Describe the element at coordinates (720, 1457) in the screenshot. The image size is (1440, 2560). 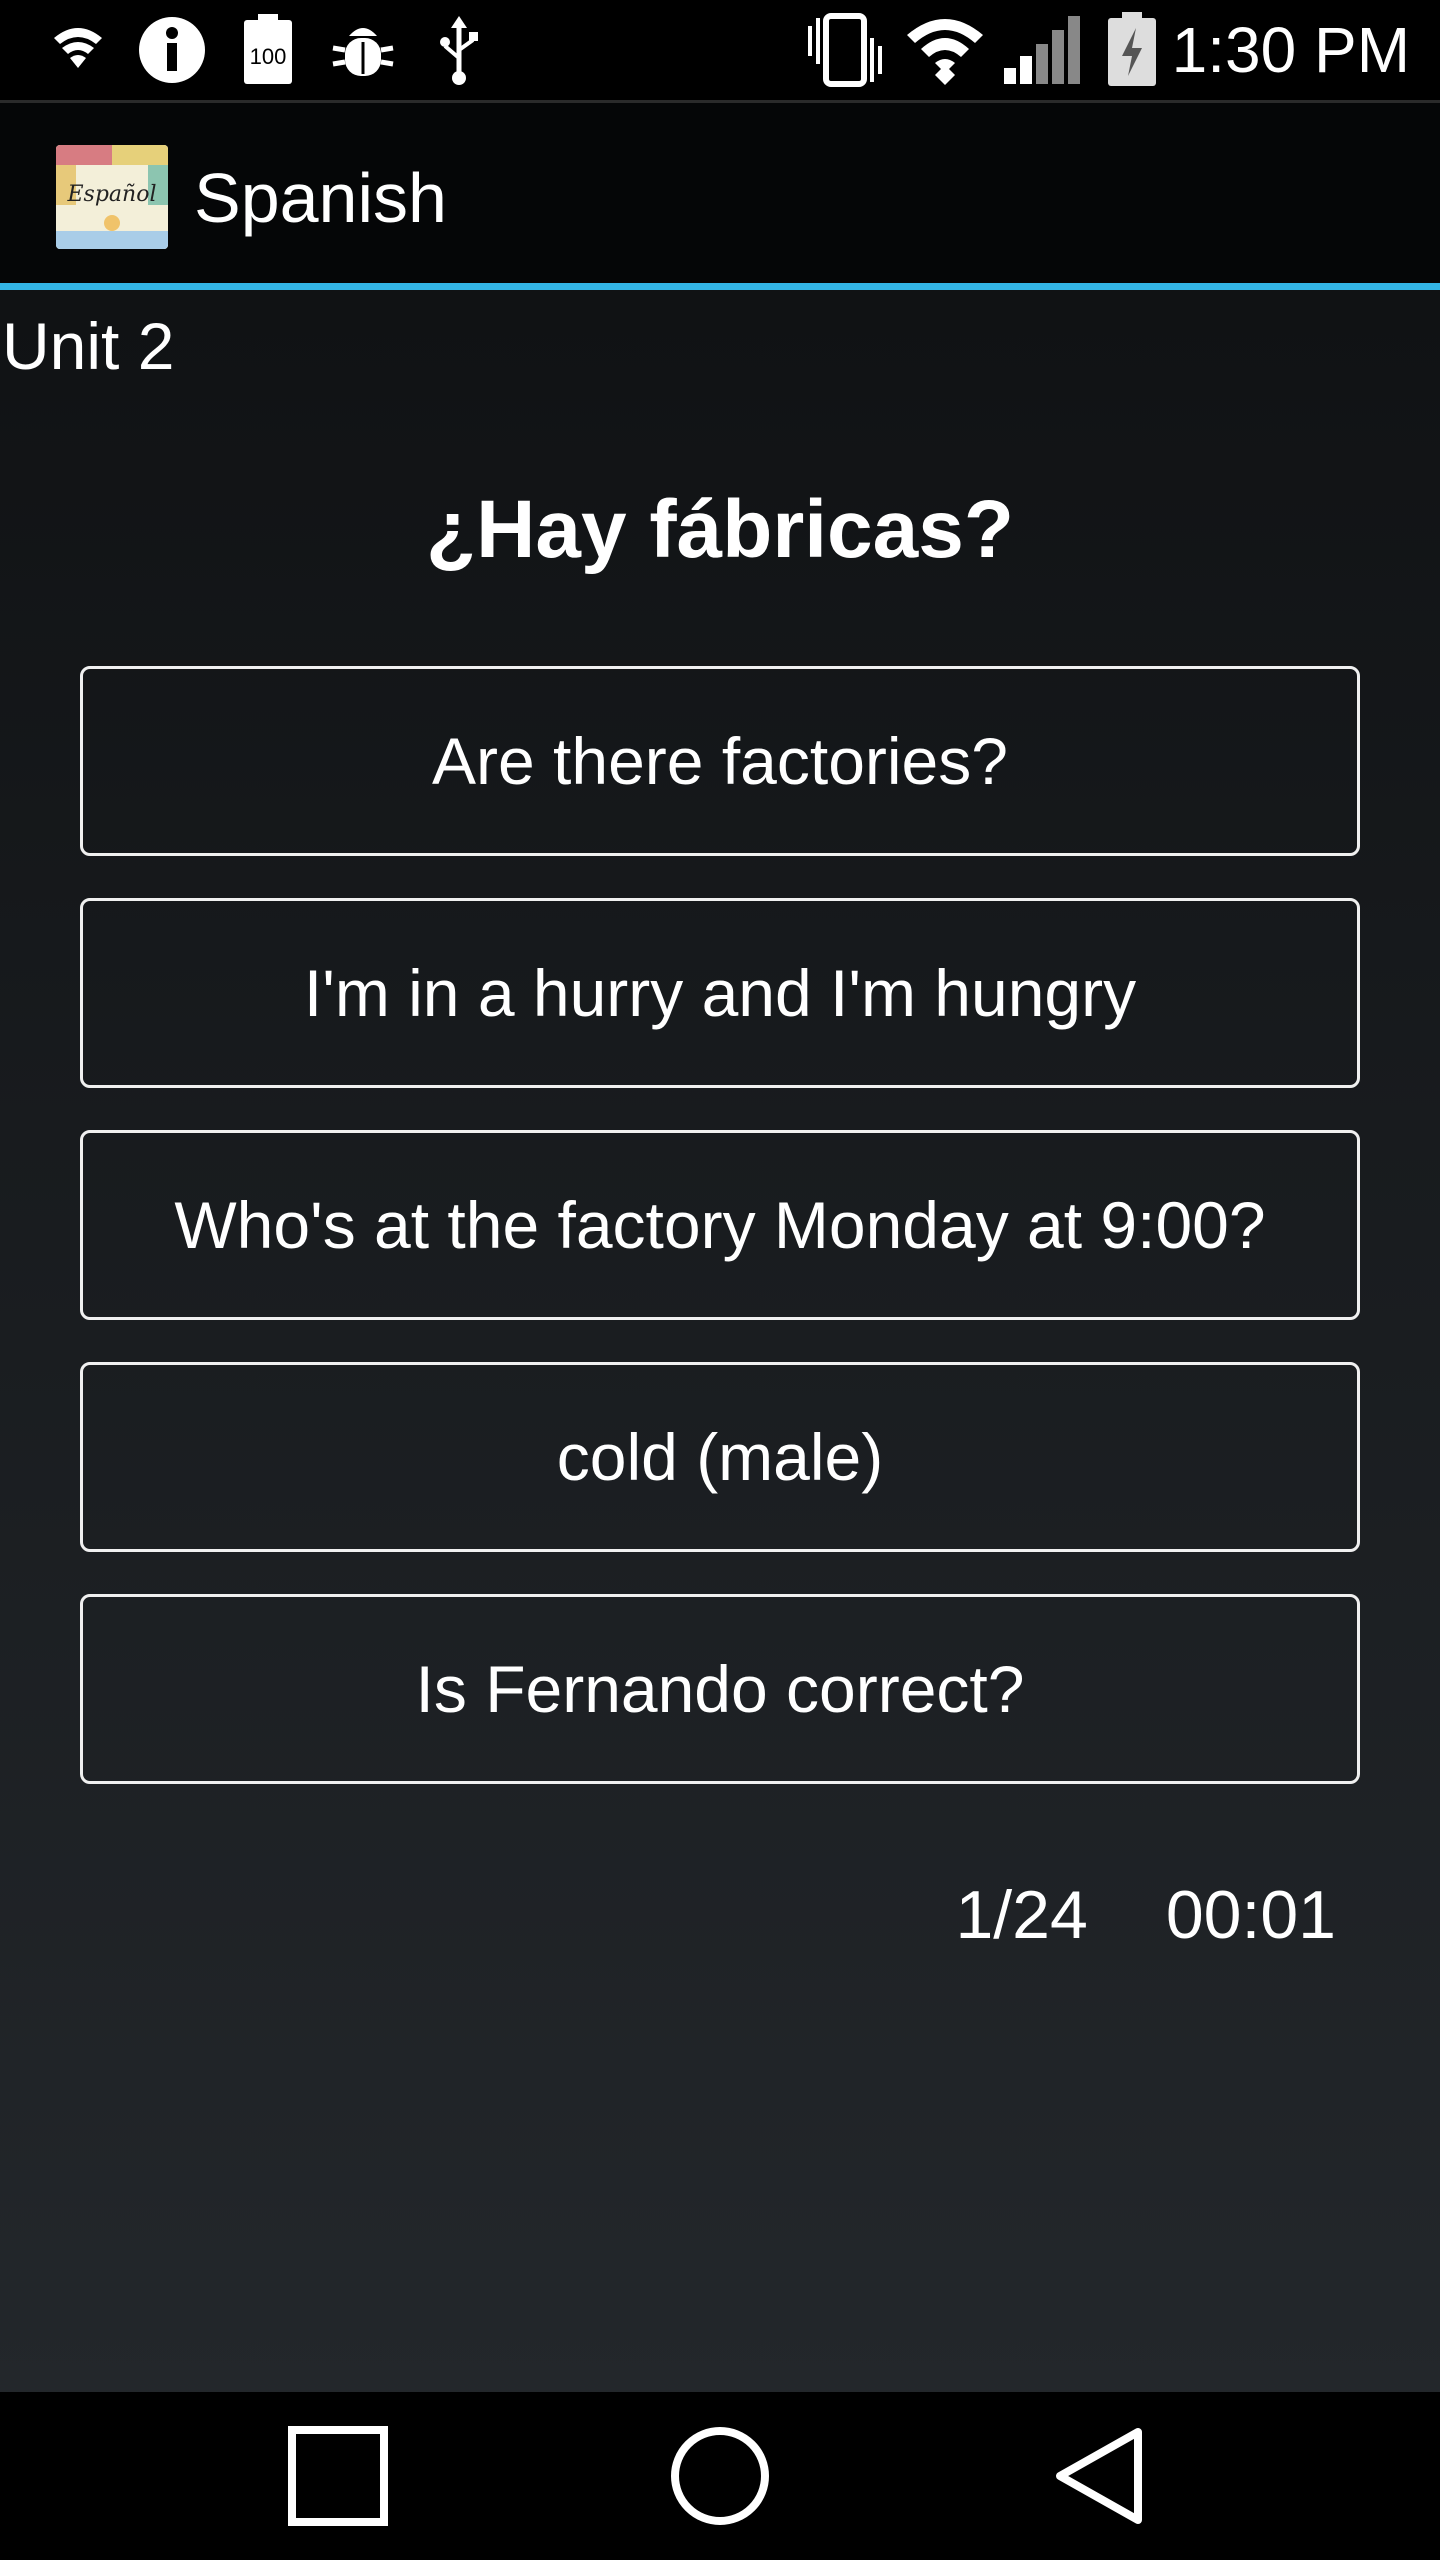
I see `answer-button-4: cold (male)` at that location.